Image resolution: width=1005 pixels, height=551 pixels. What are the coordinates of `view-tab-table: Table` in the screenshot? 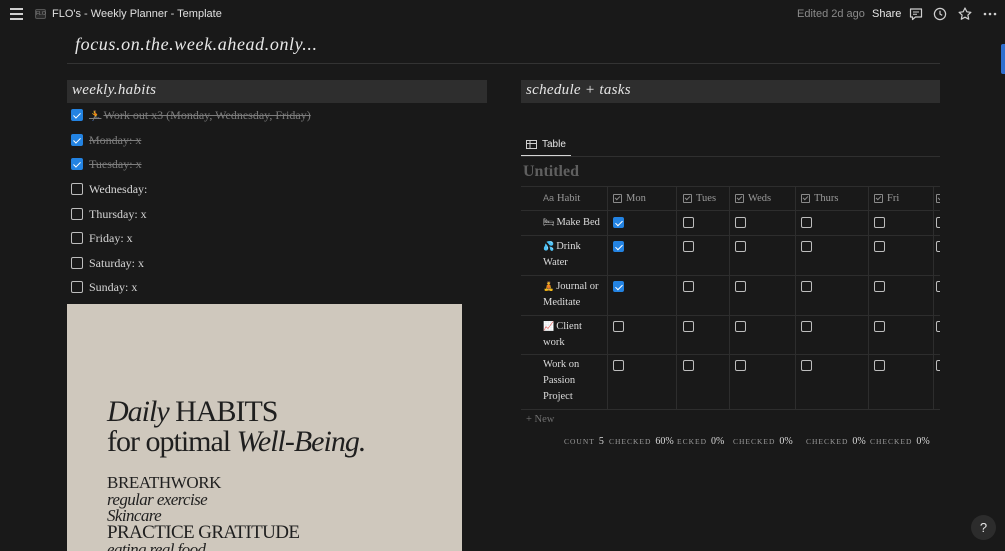 It's located at (546, 145).